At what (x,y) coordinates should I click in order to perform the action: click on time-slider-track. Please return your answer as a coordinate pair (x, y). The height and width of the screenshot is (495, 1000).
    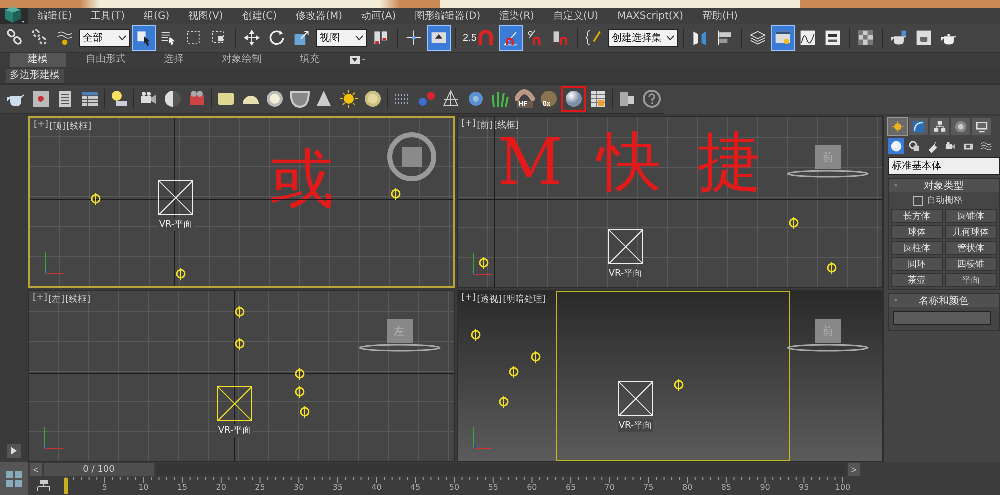
    Looking at the image, I should click on (501, 469).